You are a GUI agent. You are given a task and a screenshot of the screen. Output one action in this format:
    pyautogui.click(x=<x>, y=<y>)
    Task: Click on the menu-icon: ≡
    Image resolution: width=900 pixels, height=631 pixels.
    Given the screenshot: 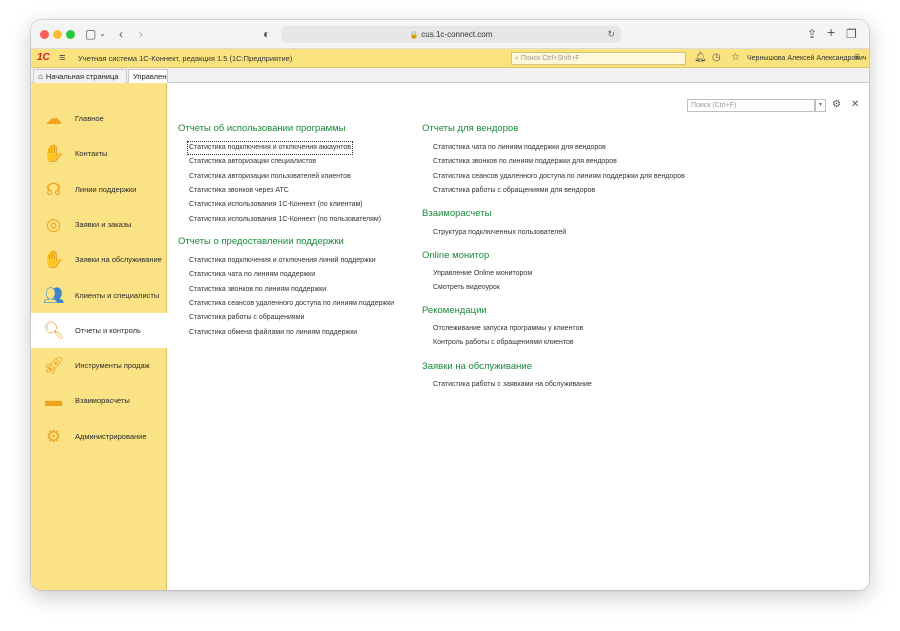 What is the action you would take?
    pyautogui.click(x=62, y=58)
    